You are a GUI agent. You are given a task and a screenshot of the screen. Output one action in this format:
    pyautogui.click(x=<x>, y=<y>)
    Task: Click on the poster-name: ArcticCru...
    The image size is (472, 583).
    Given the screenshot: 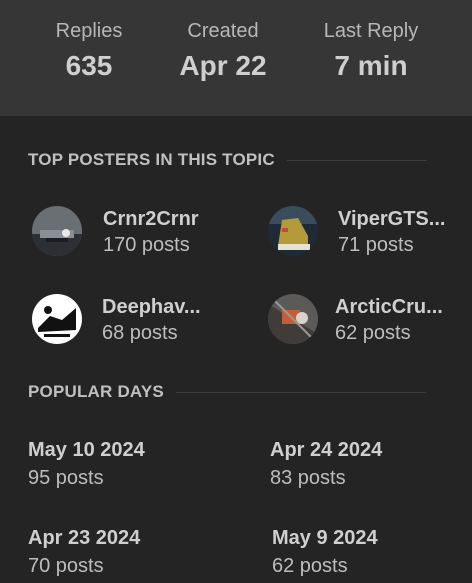 What is the action you would take?
    pyautogui.click(x=389, y=307)
    